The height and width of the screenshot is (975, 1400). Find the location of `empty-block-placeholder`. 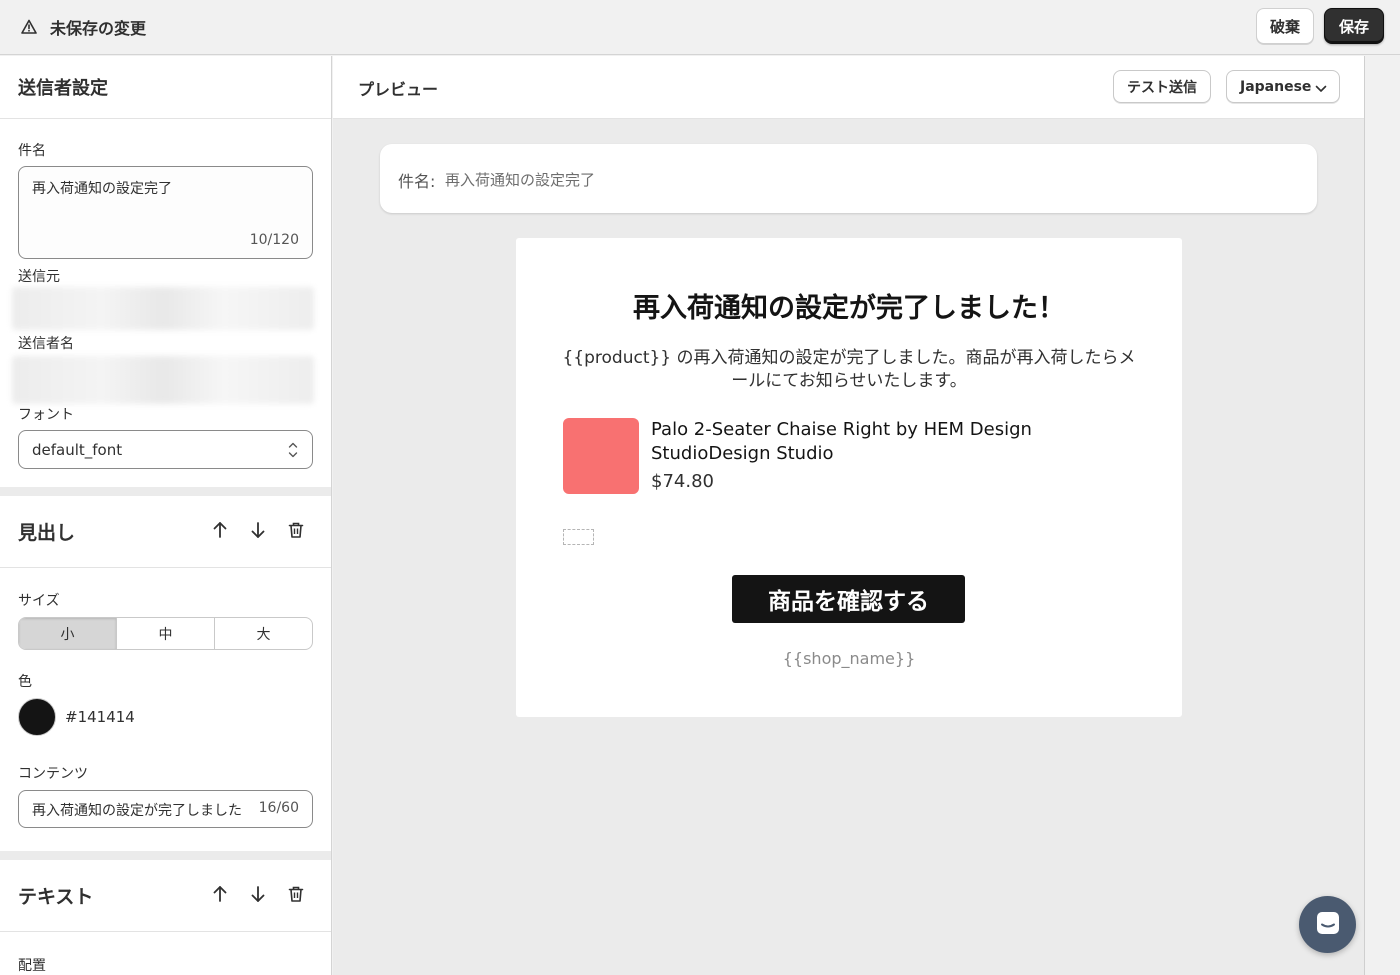

empty-block-placeholder is located at coordinates (578, 537).